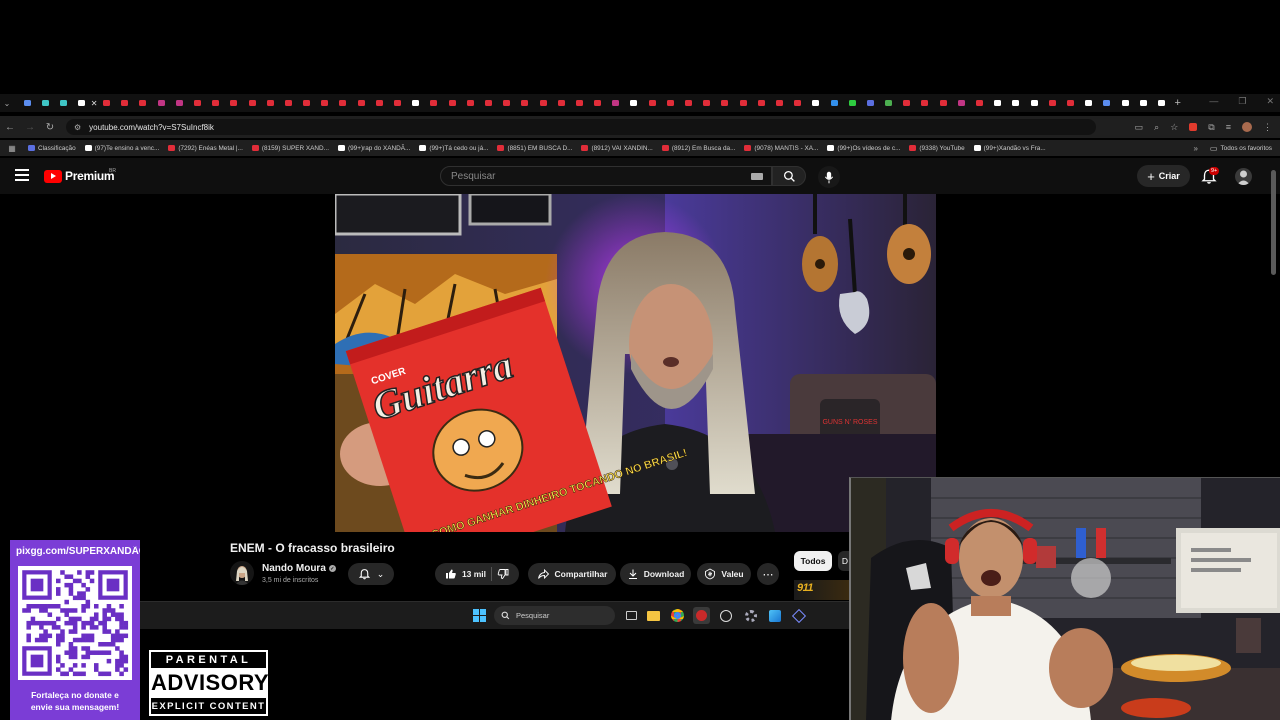  I want to click on tab-search-button: ⌄, so click(7, 103).